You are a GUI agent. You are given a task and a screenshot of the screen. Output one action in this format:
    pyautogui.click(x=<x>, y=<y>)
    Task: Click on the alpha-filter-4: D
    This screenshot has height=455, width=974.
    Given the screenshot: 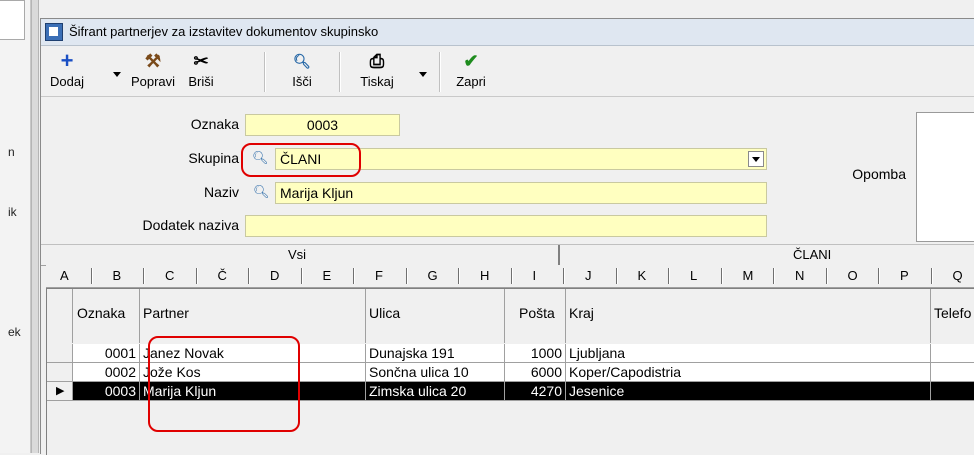 What is the action you would take?
    pyautogui.click(x=274, y=275)
    